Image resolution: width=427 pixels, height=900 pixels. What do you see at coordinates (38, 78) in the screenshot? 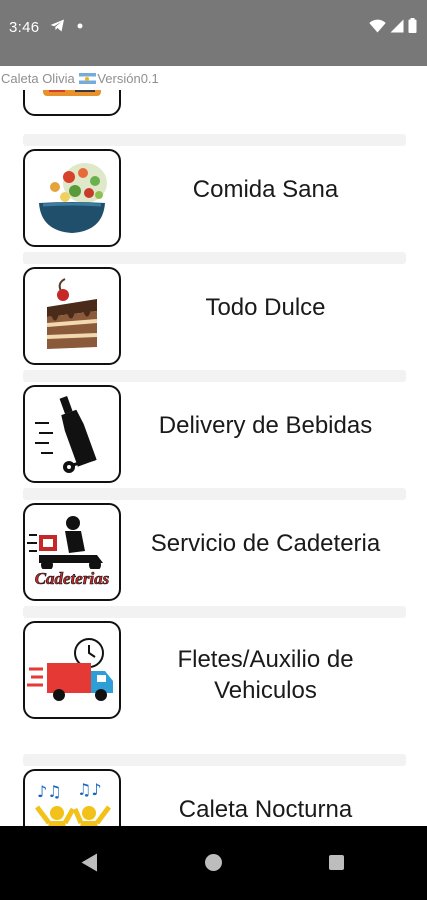
I see `app-title: Caleta Olivia` at bounding box center [38, 78].